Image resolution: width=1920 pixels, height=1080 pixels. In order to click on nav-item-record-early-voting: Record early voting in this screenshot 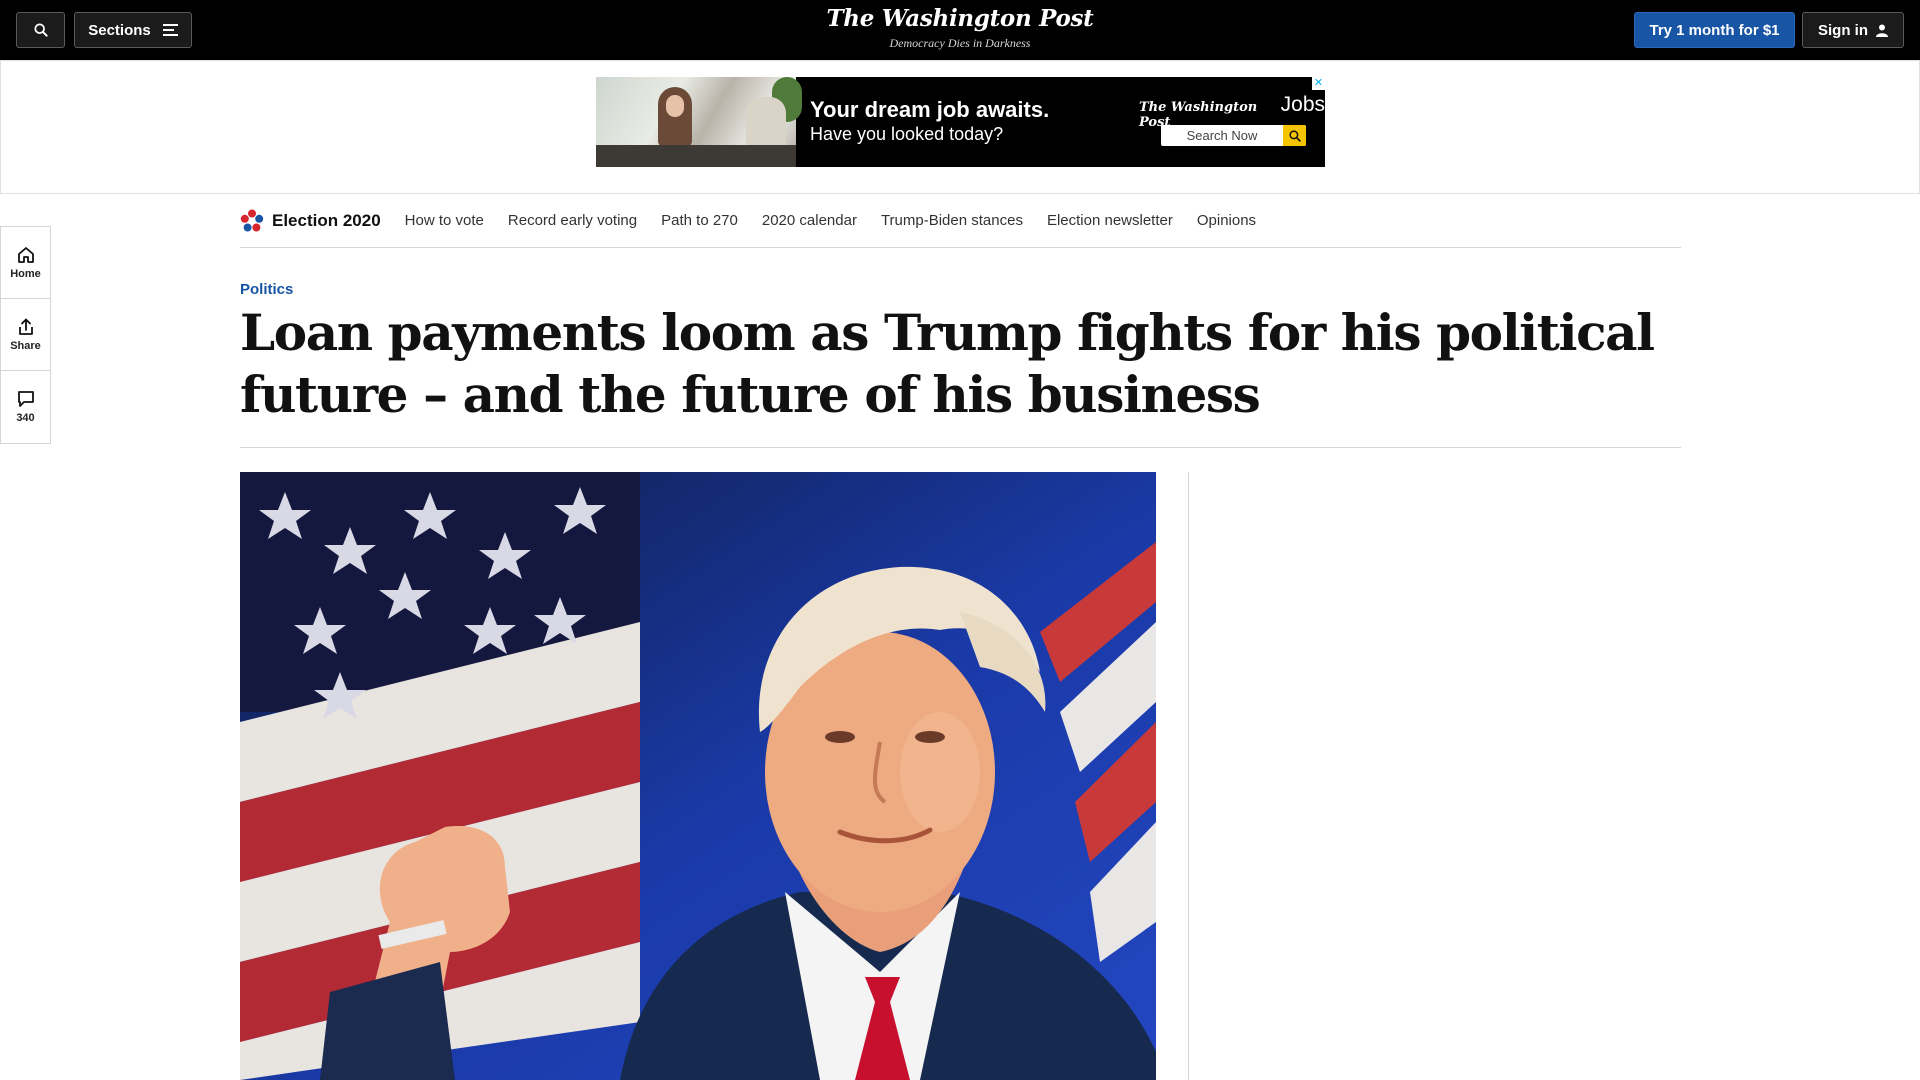, I will do `click(572, 220)`.